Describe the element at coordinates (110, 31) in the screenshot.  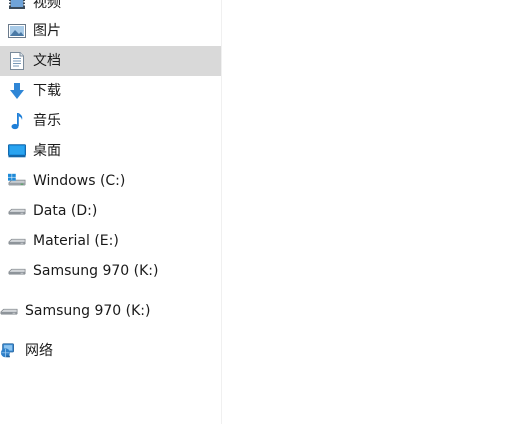
I see `nav-item-pictures: 图片` at that location.